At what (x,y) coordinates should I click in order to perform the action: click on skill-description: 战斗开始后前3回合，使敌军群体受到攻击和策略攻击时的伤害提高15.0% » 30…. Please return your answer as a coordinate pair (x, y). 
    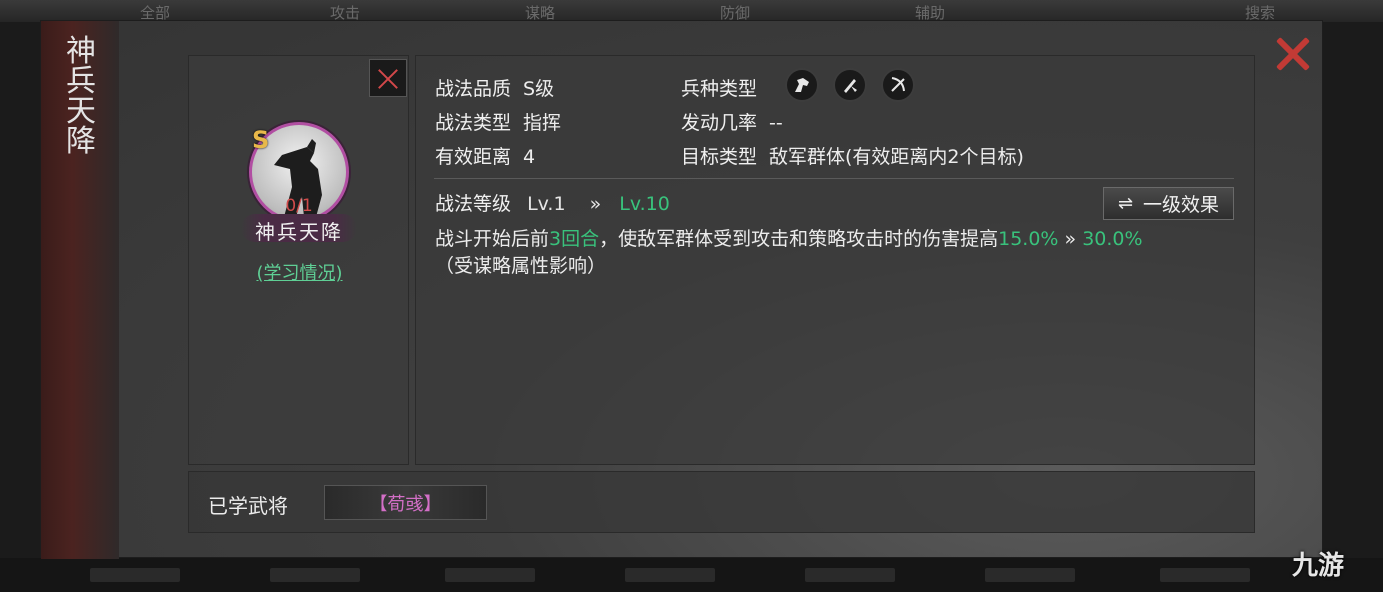
    Looking at the image, I should click on (835, 253).